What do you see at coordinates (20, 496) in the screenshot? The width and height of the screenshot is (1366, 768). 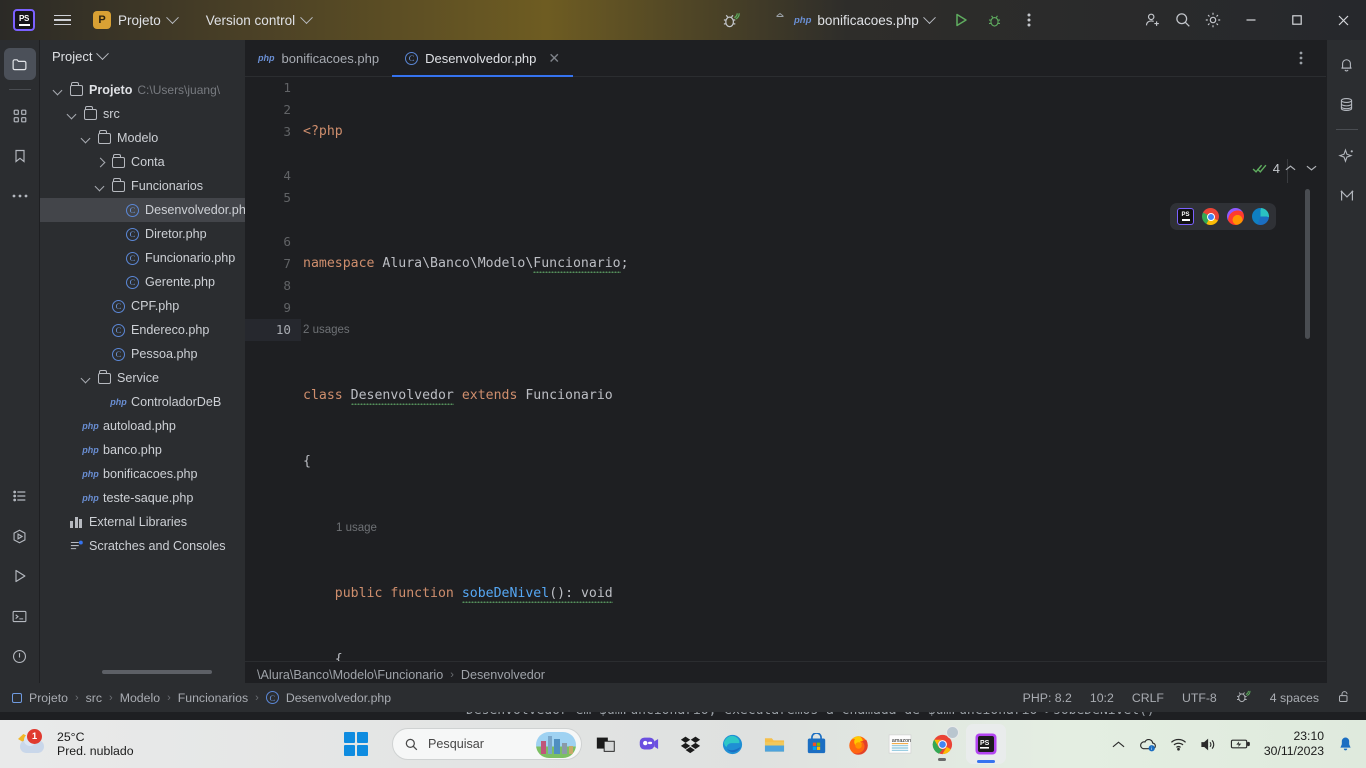 I see `sidebar-item-todo` at bounding box center [20, 496].